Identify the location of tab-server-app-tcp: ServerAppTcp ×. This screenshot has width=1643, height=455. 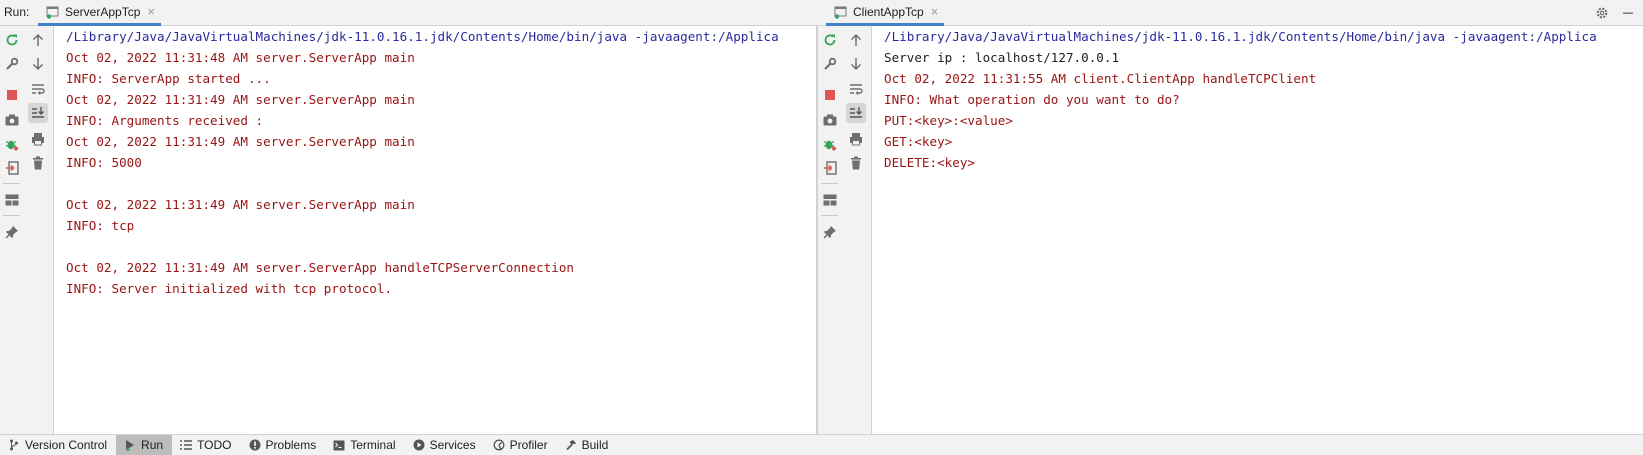
(99, 13).